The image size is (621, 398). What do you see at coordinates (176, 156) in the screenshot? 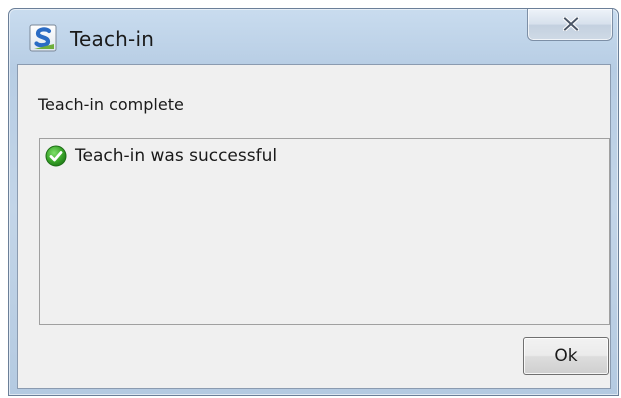
I see `result-message: Teach-in was successful` at bounding box center [176, 156].